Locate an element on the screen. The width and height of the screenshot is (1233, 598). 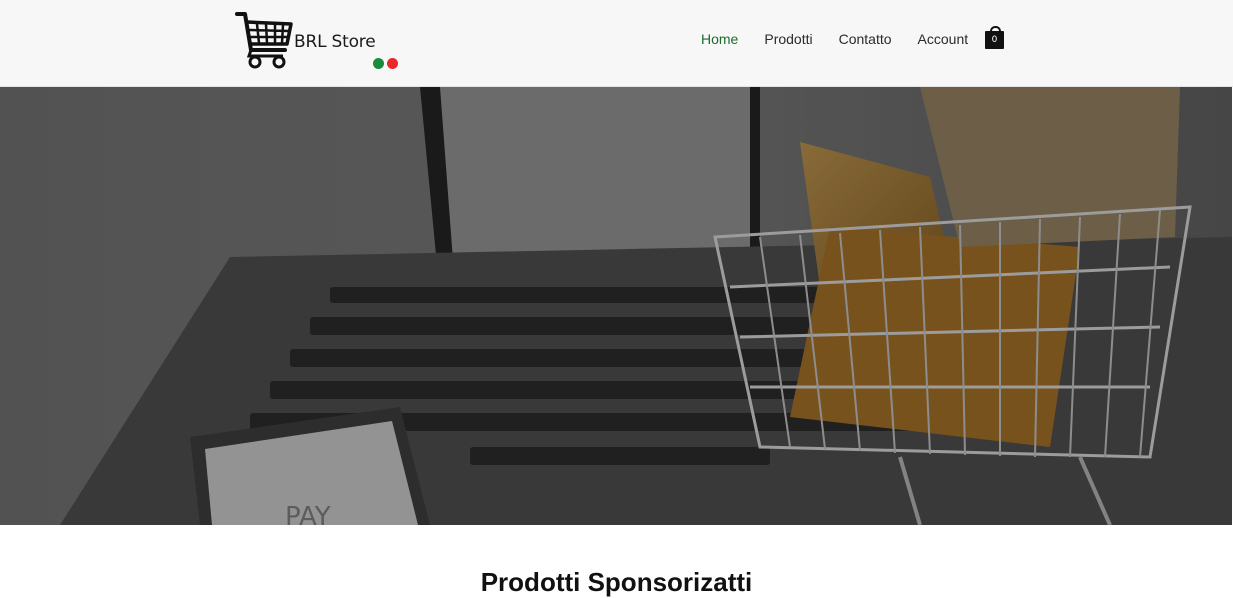
cart-button: 0 is located at coordinates (994, 38).